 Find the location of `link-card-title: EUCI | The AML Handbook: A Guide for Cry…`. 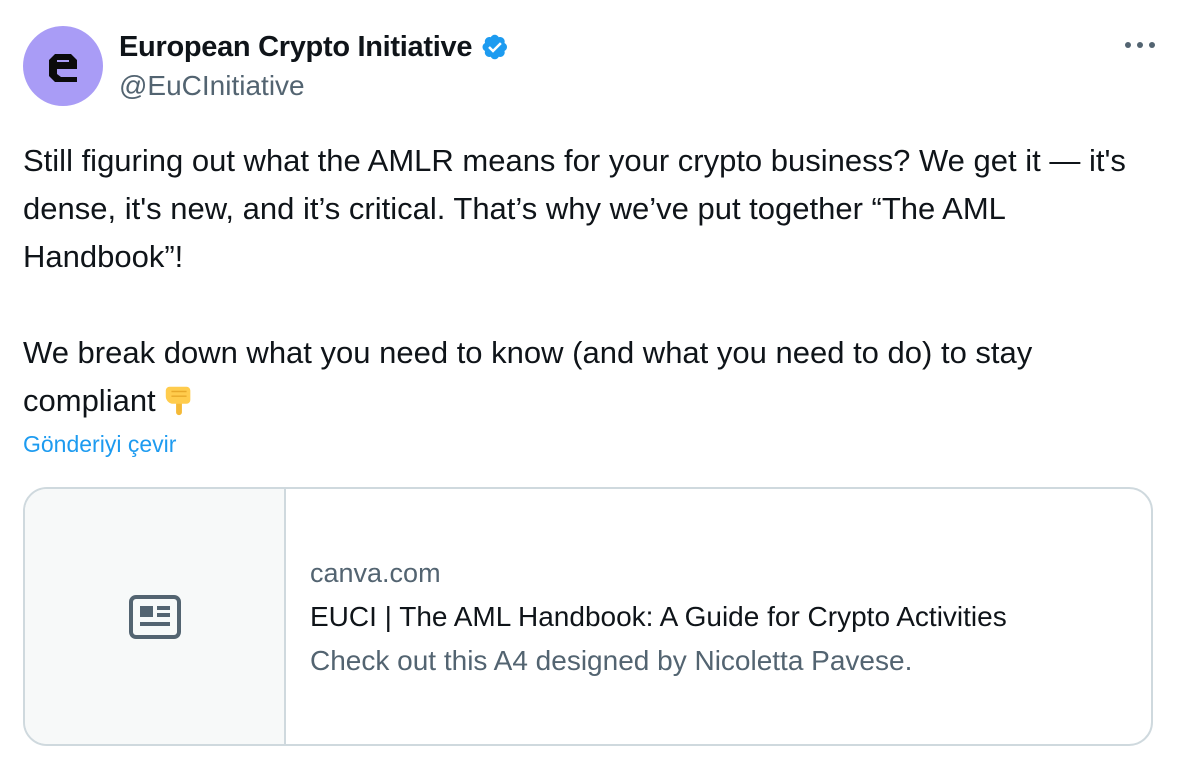

link-card-title: EUCI | The AML Handbook: A Guide for Cry… is located at coordinates (730, 617).